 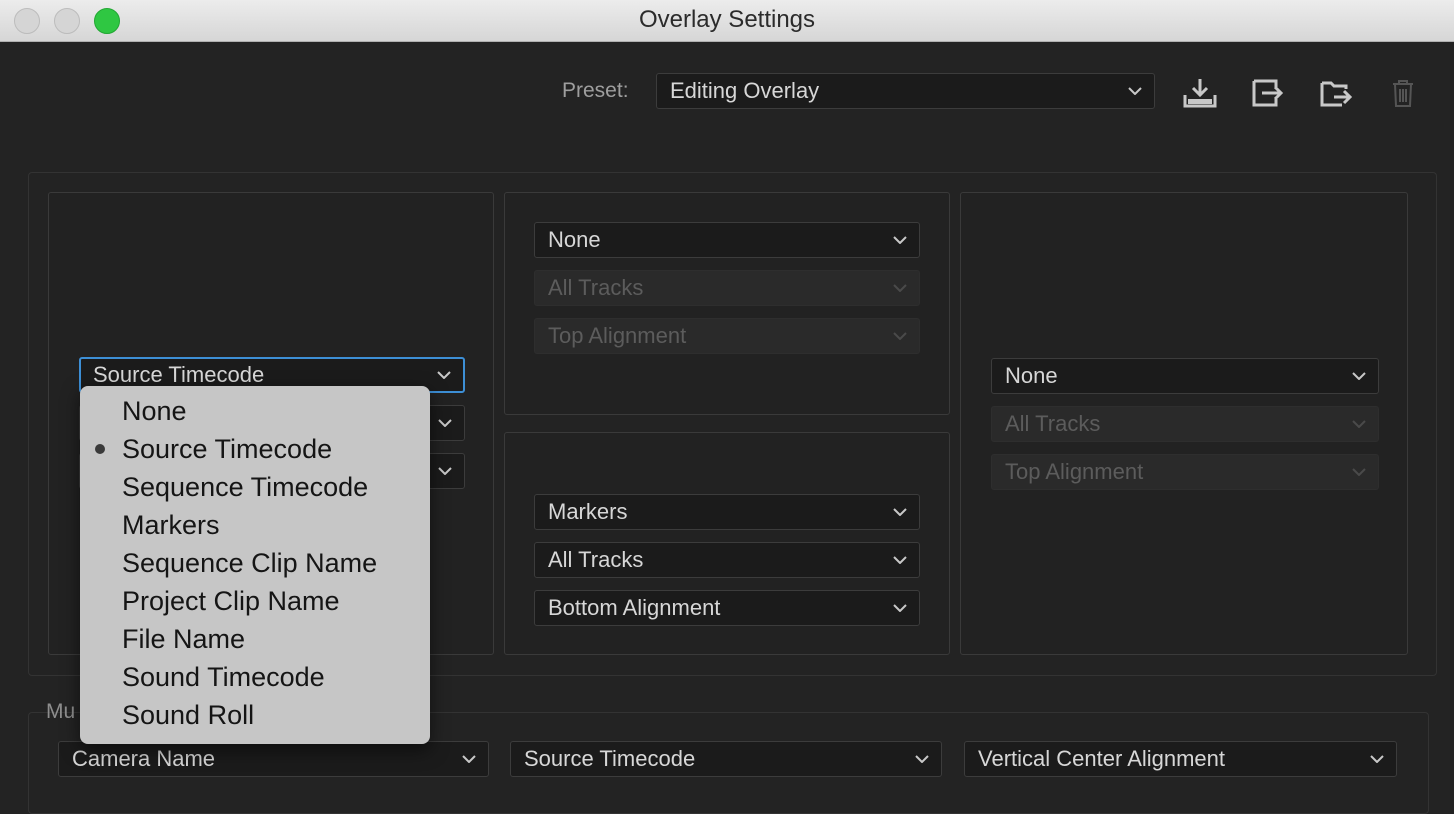 What do you see at coordinates (1200, 93) in the screenshot?
I see `save-preset-icon` at bounding box center [1200, 93].